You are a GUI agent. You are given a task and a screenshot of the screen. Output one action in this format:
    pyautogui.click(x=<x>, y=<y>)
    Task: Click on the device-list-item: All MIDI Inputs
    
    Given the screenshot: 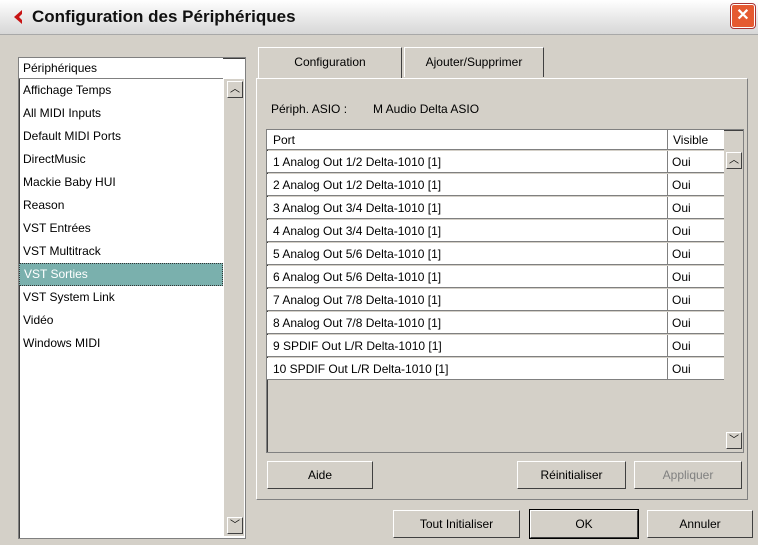 What is the action you would take?
    pyautogui.click(x=121, y=113)
    